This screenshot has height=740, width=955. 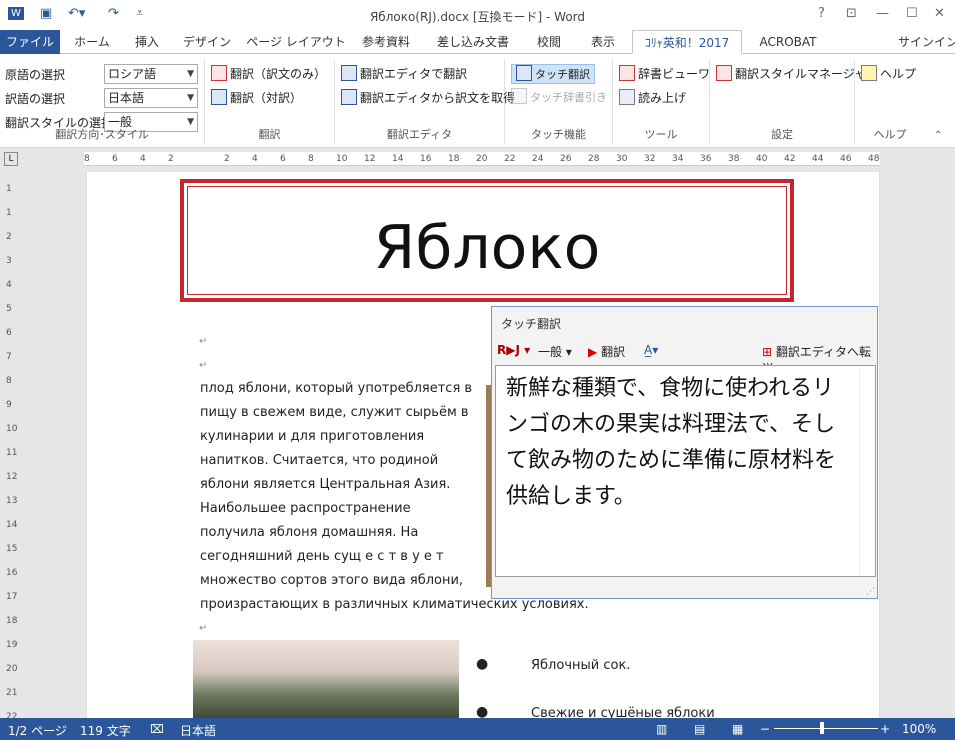 What do you see at coordinates (737, 729) in the screenshot?
I see `web-layout-icon: ▦` at bounding box center [737, 729].